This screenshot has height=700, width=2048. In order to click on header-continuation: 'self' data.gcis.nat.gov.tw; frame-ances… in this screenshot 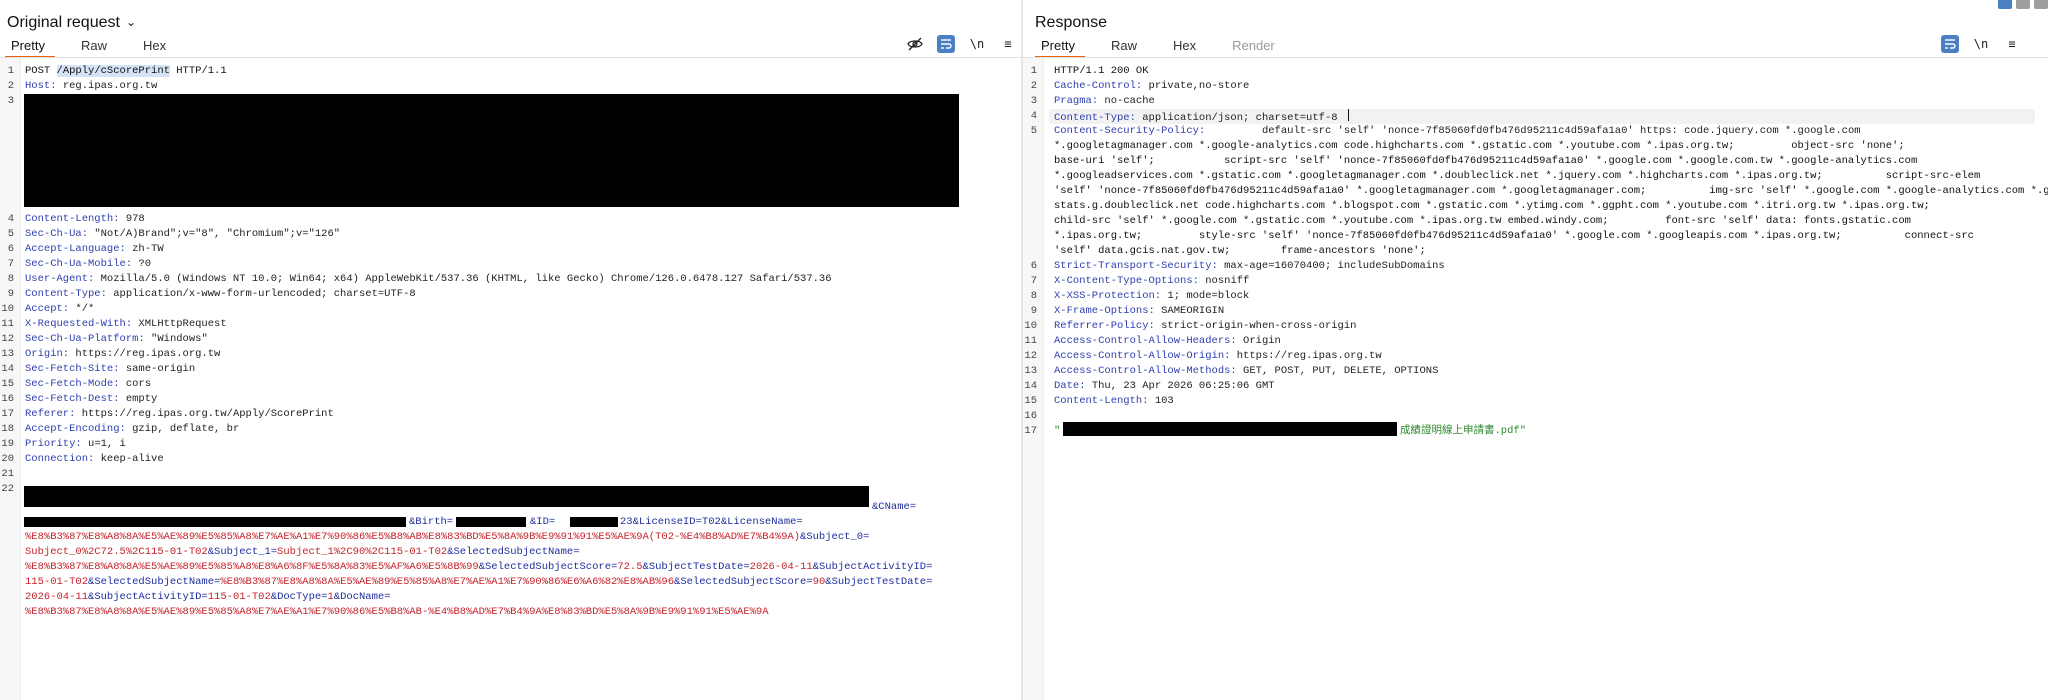, I will do `click(1240, 251)`.